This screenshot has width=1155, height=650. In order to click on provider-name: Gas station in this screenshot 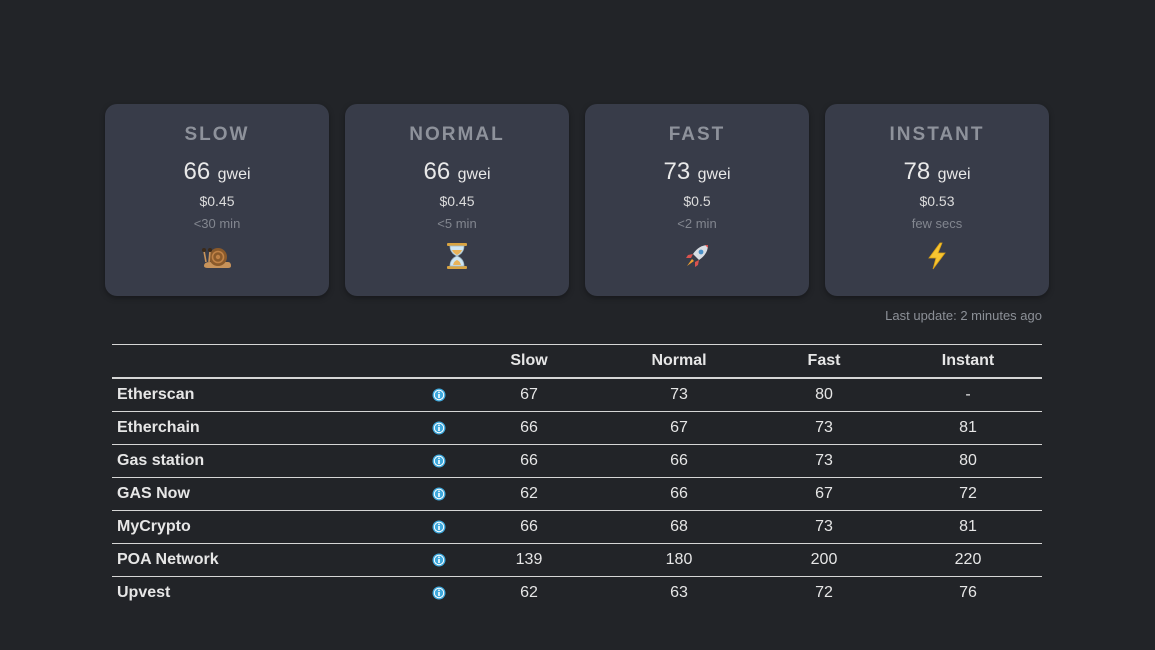, I will do `click(268, 461)`.